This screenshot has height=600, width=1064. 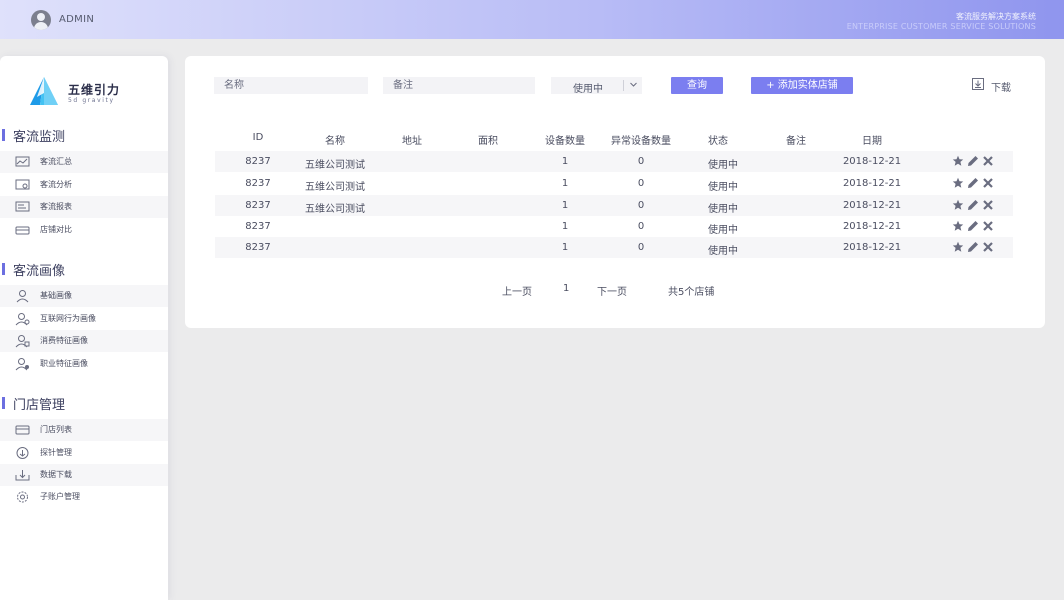 What do you see at coordinates (872, 141) in the screenshot?
I see `column-header-date: 日期` at bounding box center [872, 141].